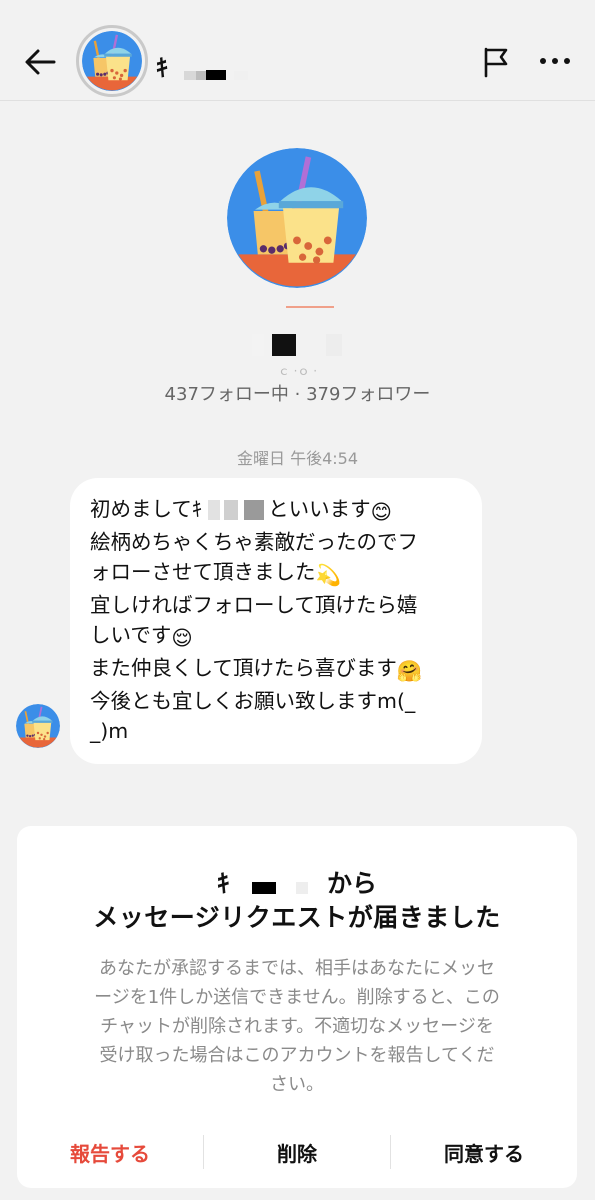 Image resolution: width=595 pixels, height=1200 pixels. What do you see at coordinates (484, 1152) in the screenshot?
I see `accept-button: 同意する` at bounding box center [484, 1152].